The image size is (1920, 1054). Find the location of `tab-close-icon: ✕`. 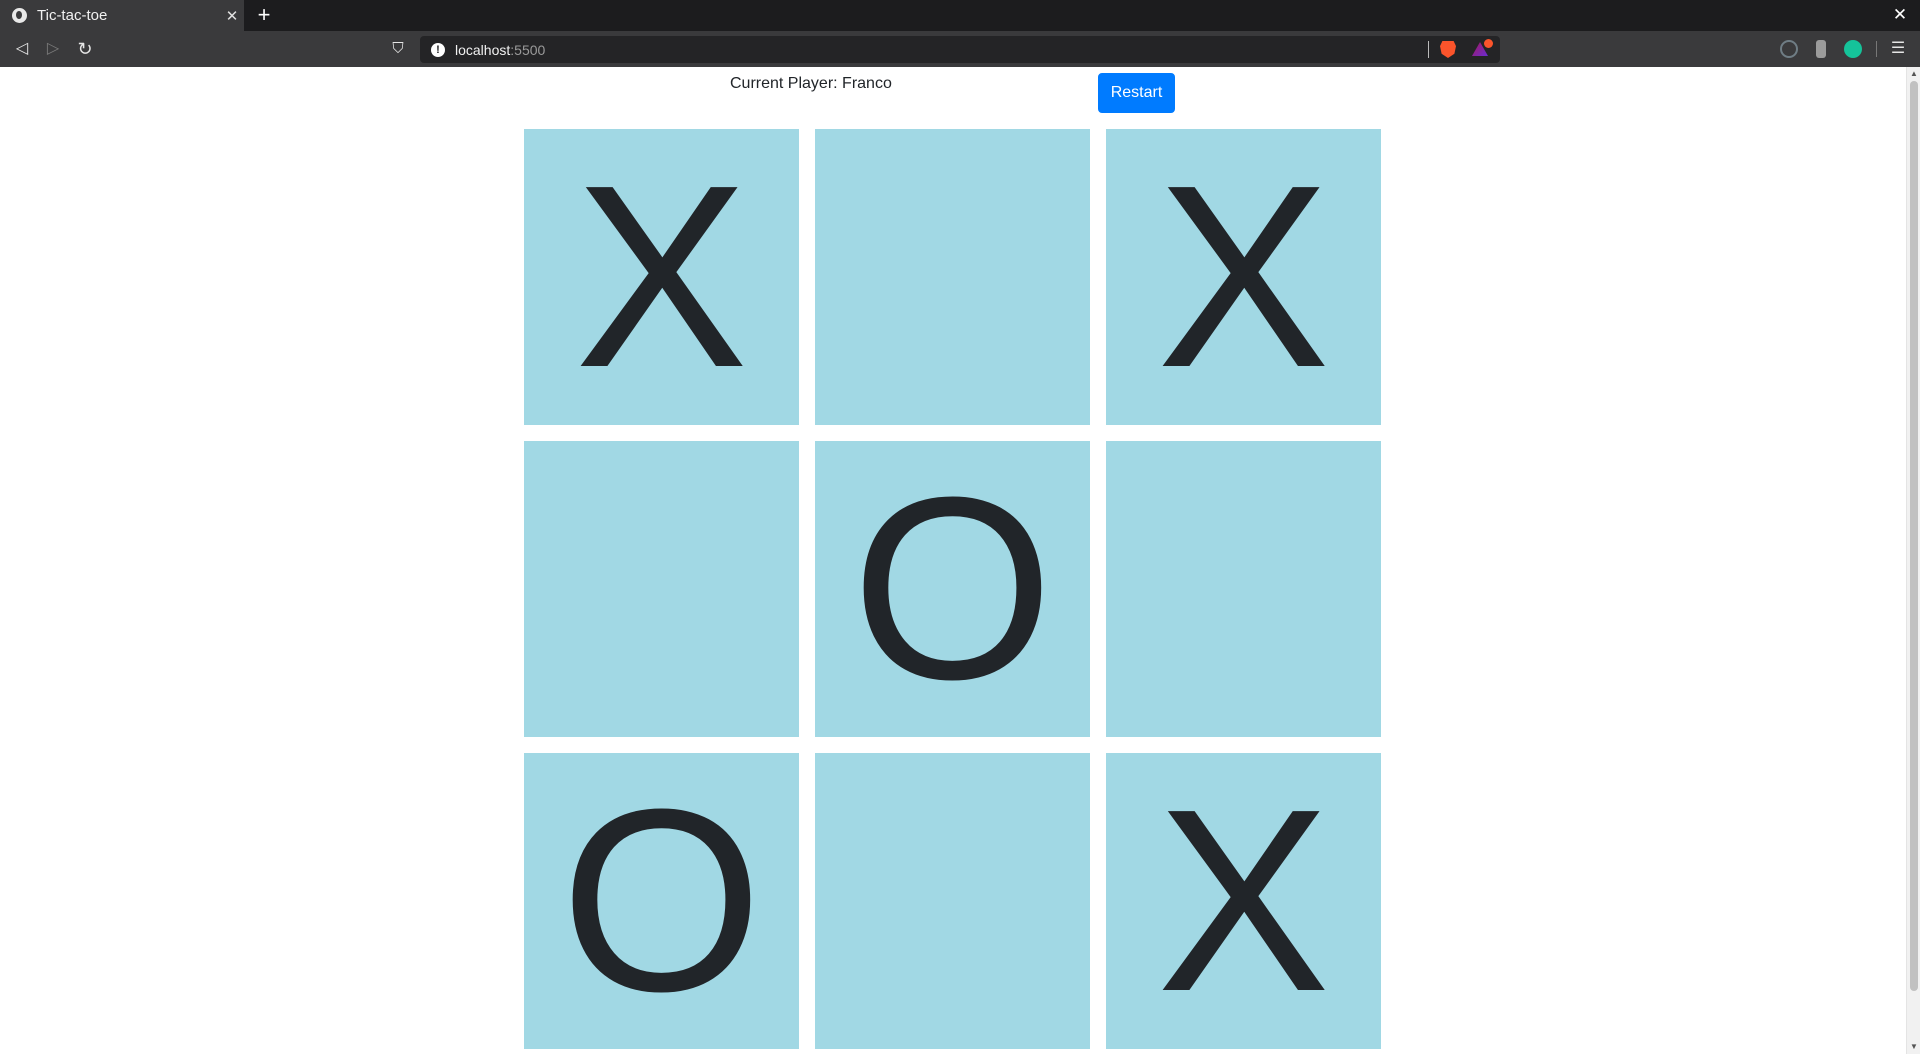

tab-close-icon: ✕ is located at coordinates (232, 16).